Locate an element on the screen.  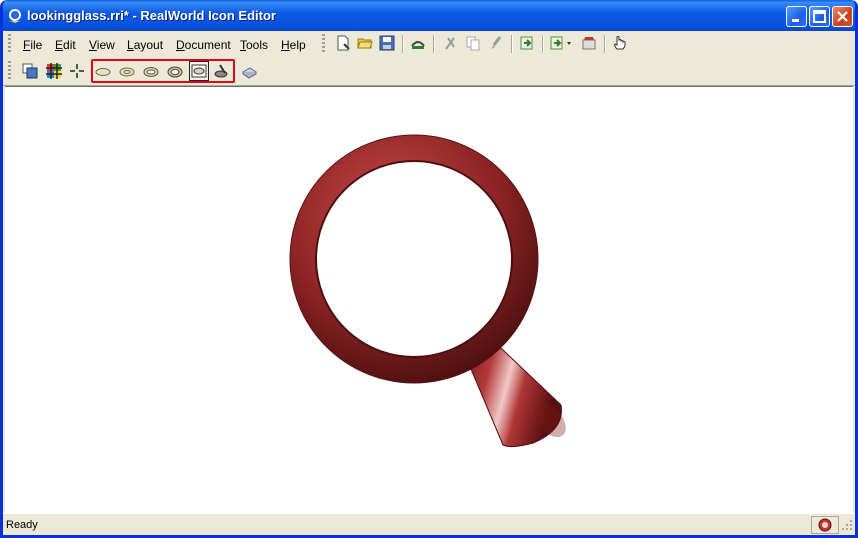
open-folder-icon is located at coordinates (365, 43).